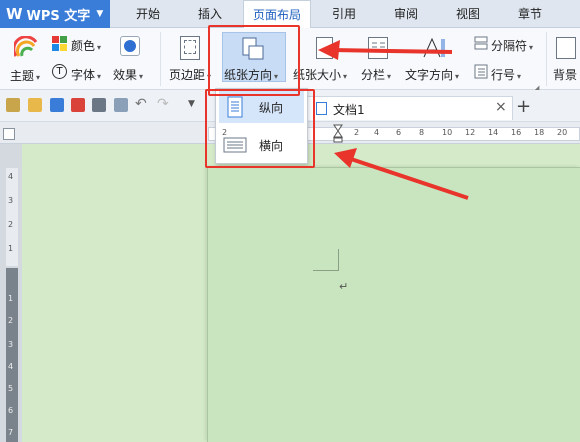  I want to click on ruler-tick-label: 8, so click(422, 132).